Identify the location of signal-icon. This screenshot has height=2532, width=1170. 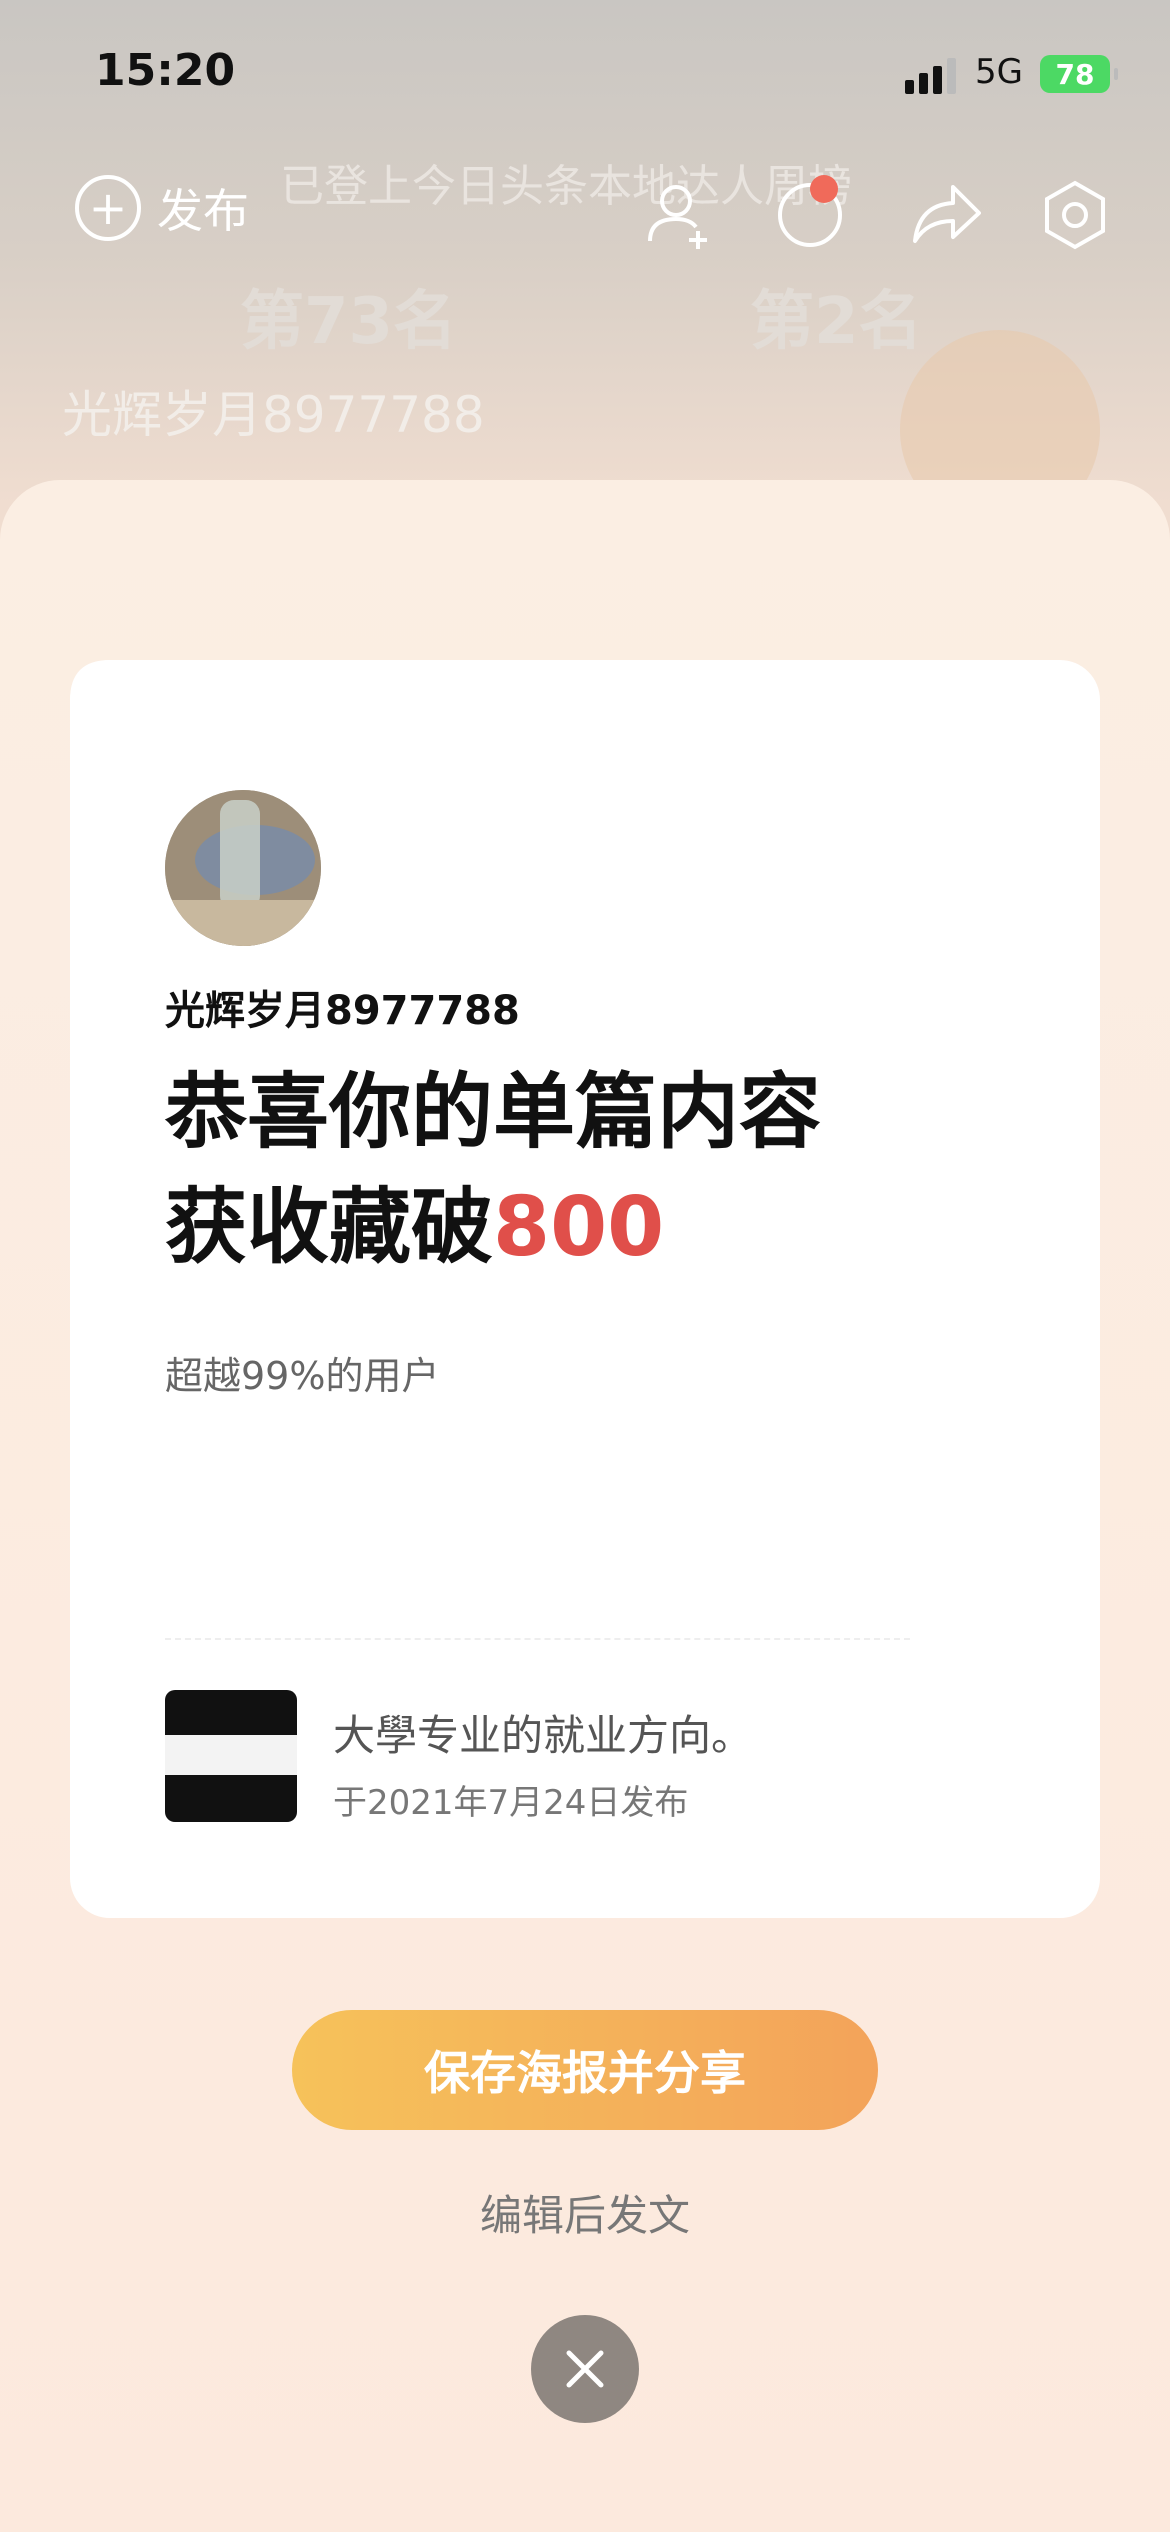
(930, 76).